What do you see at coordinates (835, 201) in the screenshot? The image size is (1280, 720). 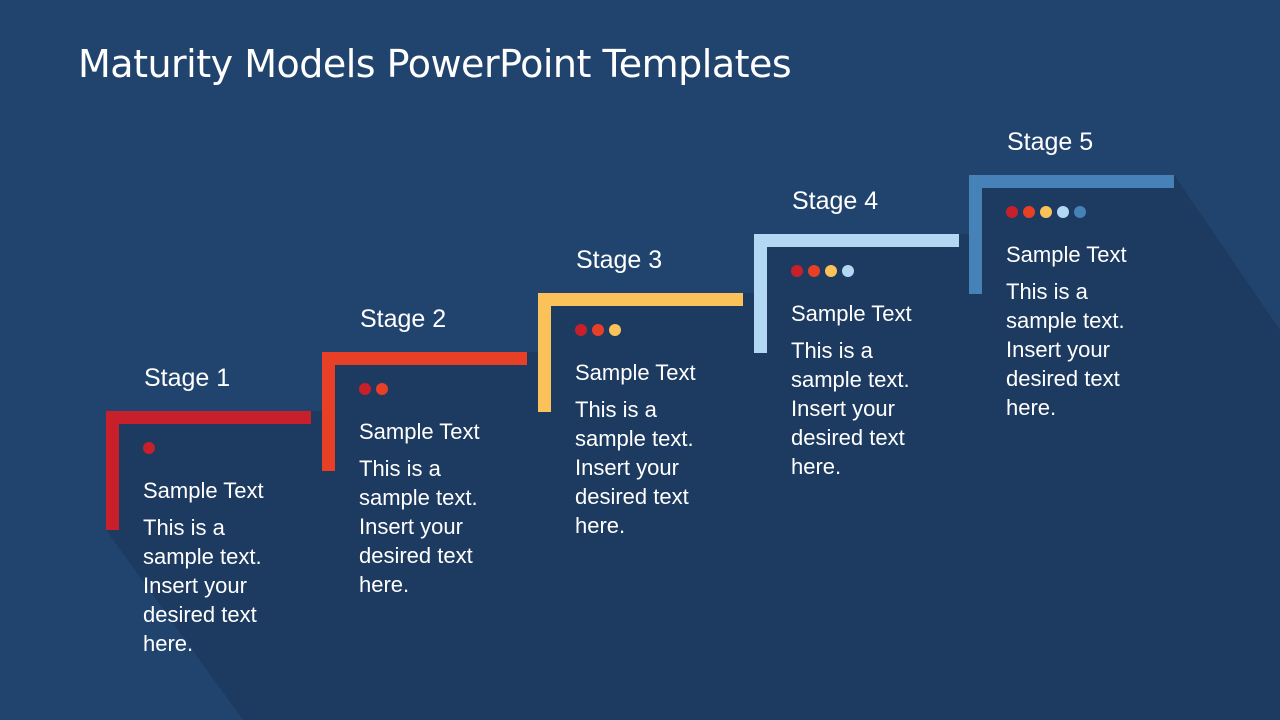 I see `stage-label: Stage 4` at bounding box center [835, 201].